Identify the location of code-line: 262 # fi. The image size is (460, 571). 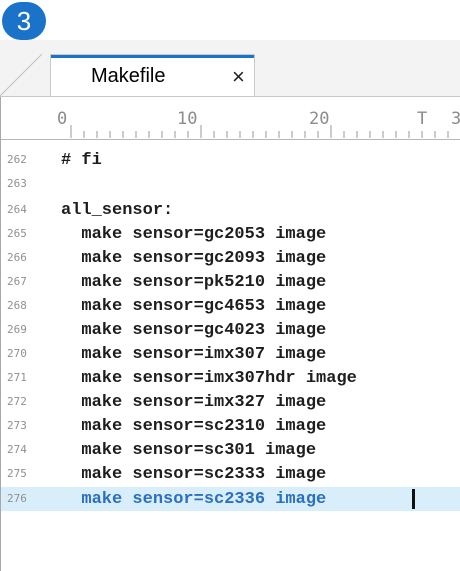
(230, 160).